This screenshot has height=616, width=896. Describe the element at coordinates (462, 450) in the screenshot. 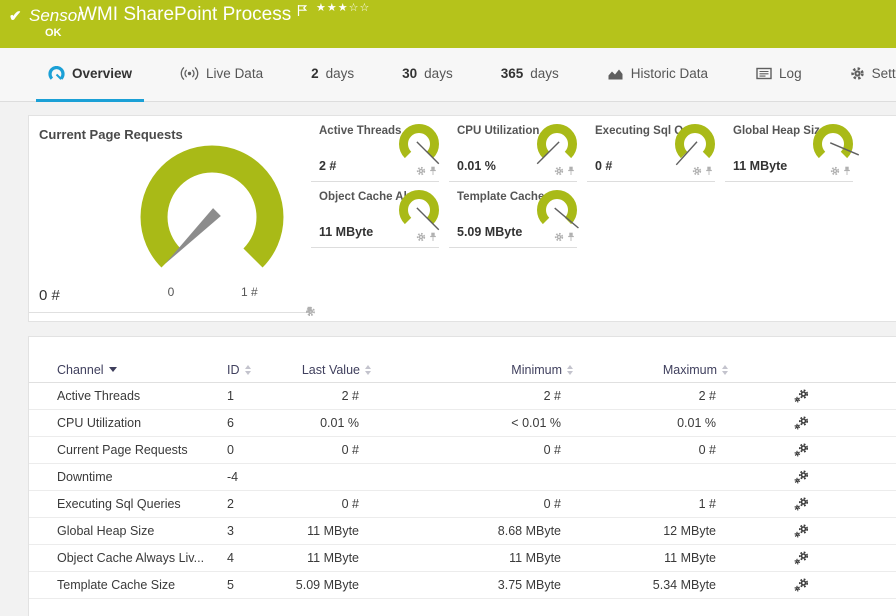

I see `table-row: Current Page Requests 0 0 # 0 # 0 #` at that location.